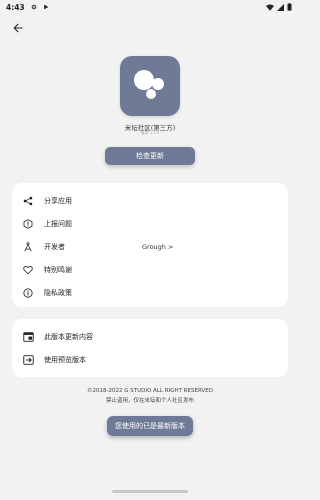 The height and width of the screenshot is (500, 320). I want to click on distribution-note: 禁止盗用，仅在米坛和个人社区发布, so click(149, 401).